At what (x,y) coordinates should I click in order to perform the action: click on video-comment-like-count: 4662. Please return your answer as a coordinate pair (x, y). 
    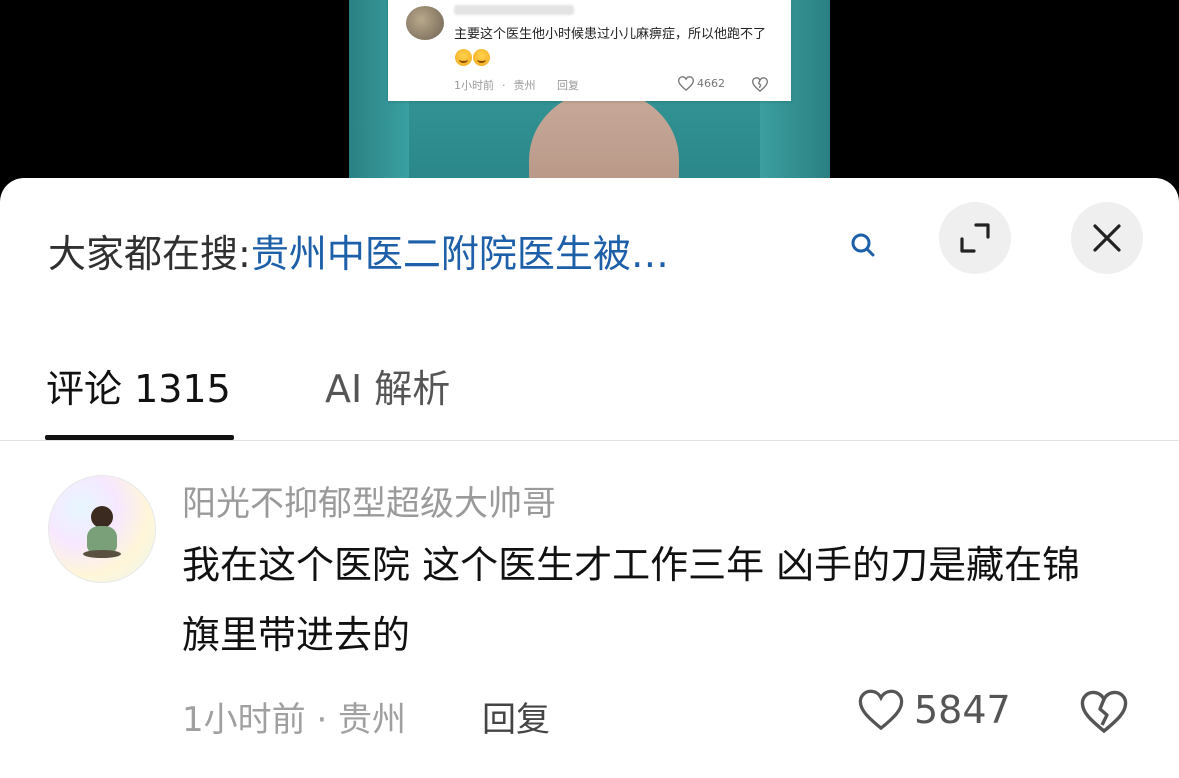
    Looking at the image, I should click on (711, 83).